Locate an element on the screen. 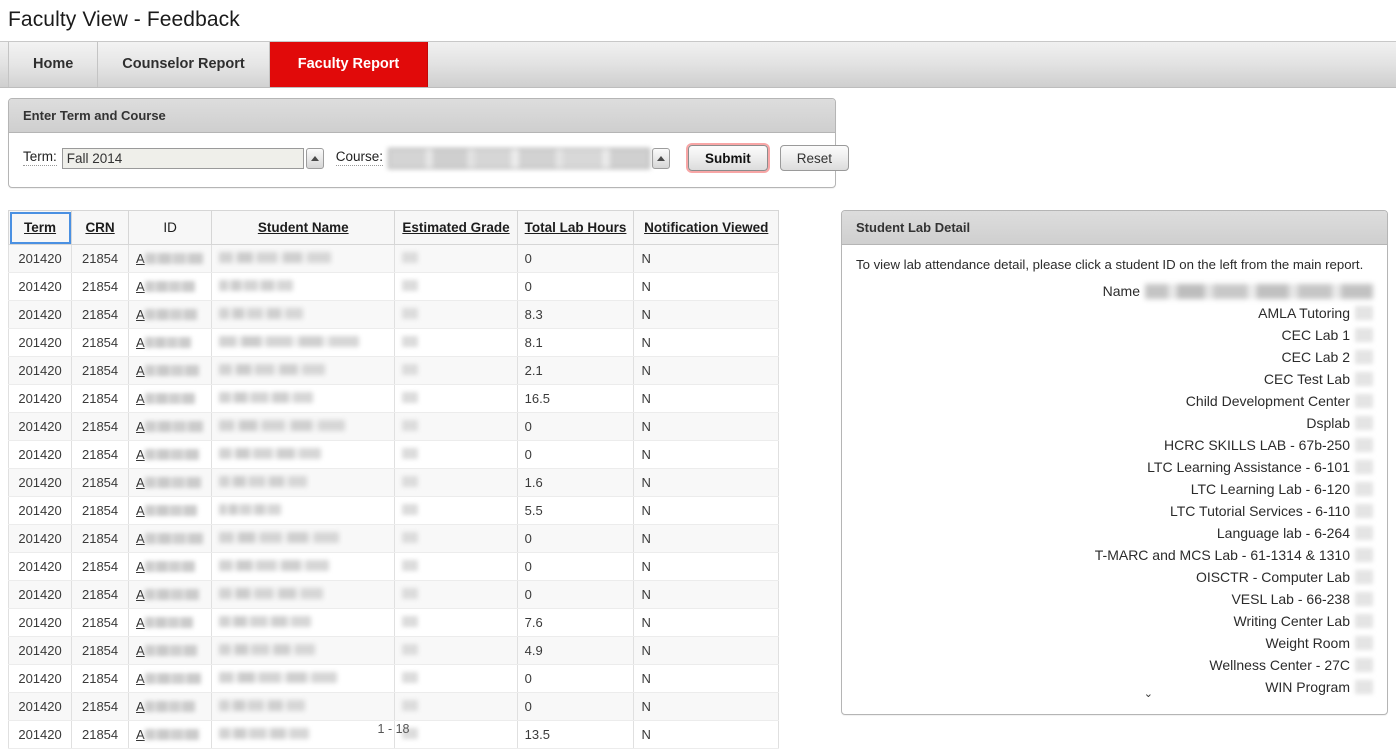  column-header-estimated-grade: Estimated Grade is located at coordinates (456, 227).